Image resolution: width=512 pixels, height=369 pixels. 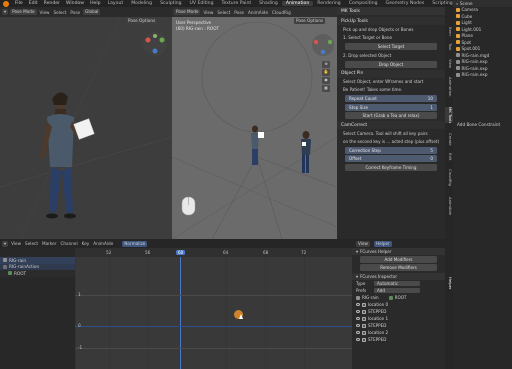 What do you see at coordinates (223, 12) in the screenshot?
I see `center-select-menu: Select` at bounding box center [223, 12].